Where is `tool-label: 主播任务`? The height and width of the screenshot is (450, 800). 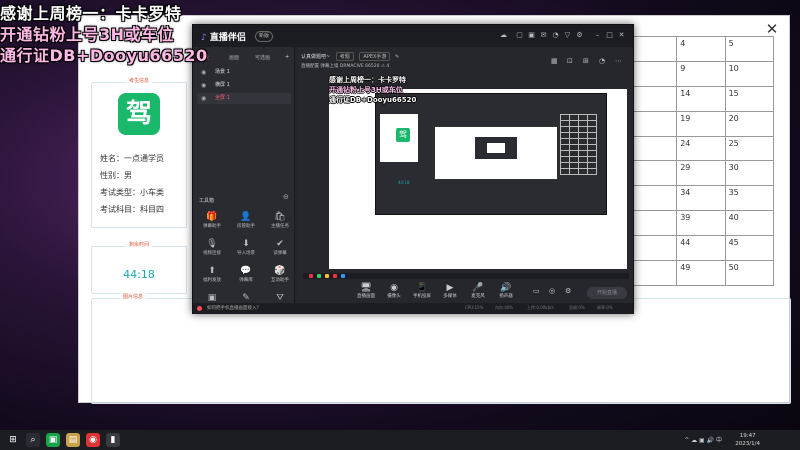 tool-label: 主播任务 is located at coordinates (280, 226).